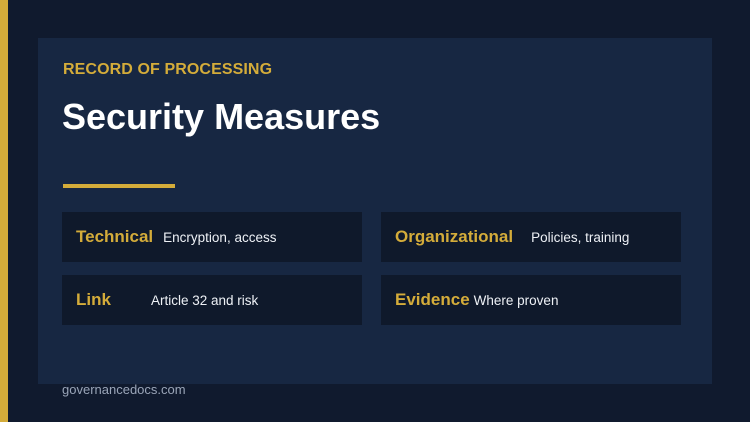 Image resolution: width=750 pixels, height=422 pixels. Describe the element at coordinates (115, 236) in the screenshot. I see `card-technical-label: Technical` at that location.